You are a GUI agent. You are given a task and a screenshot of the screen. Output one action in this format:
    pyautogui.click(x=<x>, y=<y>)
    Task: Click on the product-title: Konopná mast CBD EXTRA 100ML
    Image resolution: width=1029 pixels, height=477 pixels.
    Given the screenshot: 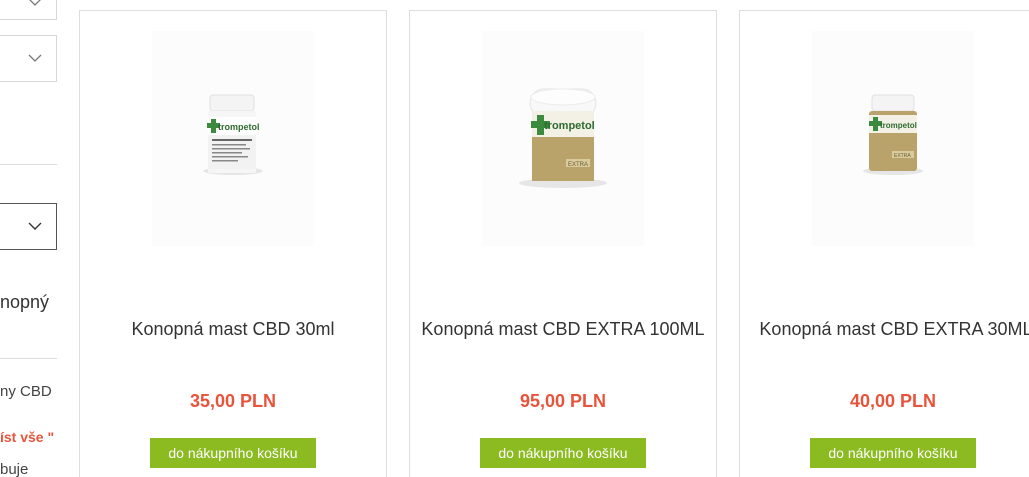 What is the action you would take?
    pyautogui.click(x=563, y=329)
    